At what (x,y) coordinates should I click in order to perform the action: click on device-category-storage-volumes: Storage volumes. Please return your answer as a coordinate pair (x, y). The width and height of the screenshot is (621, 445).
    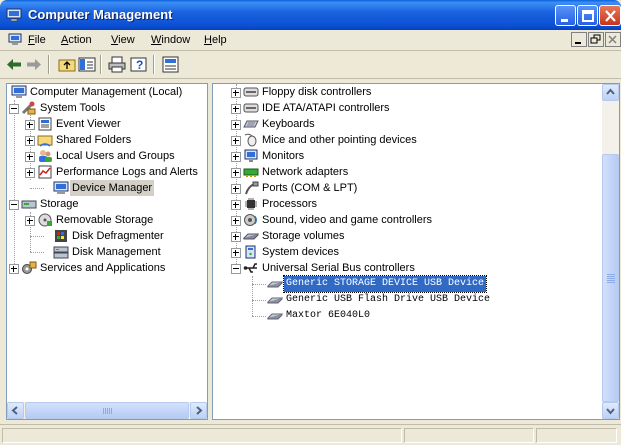
    Looking at the image, I should click on (416, 236).